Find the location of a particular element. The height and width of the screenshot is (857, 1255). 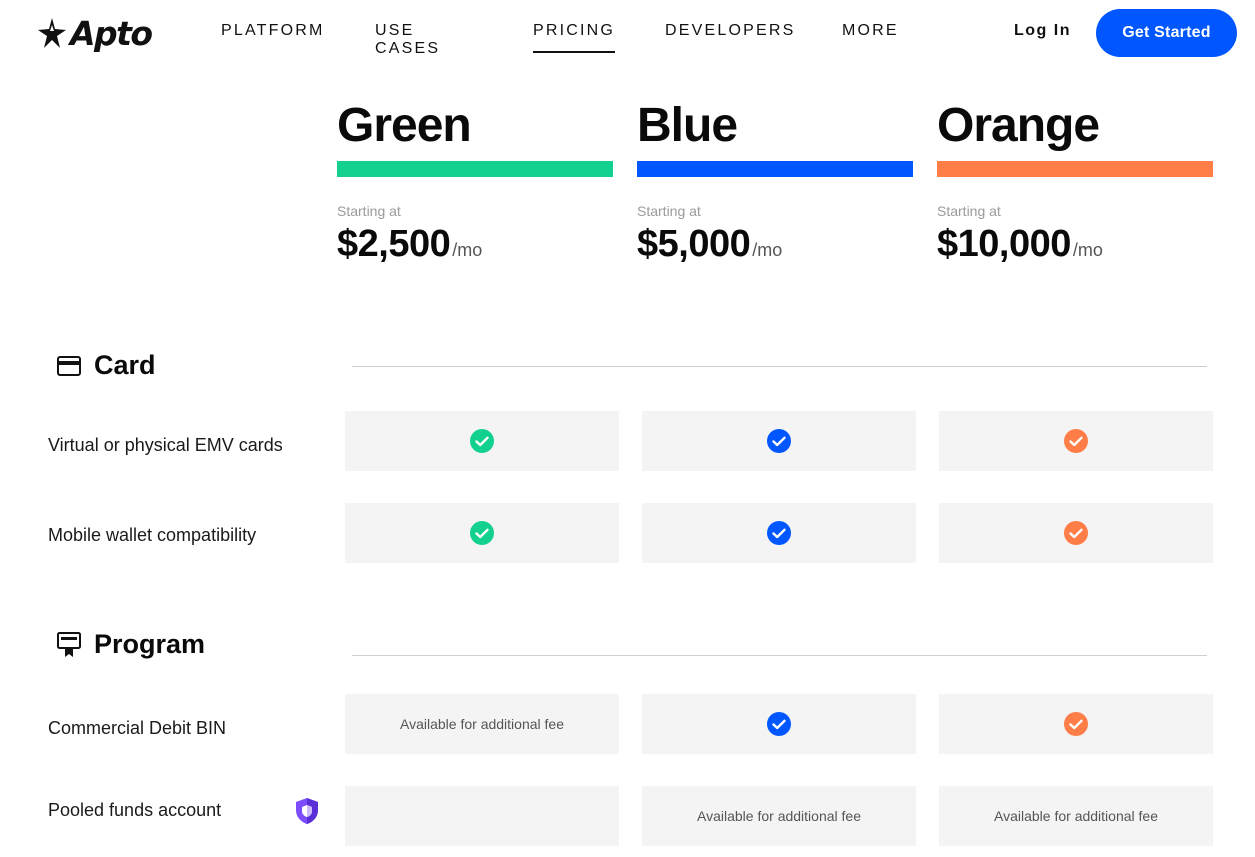

certificate-icon is located at coordinates (69, 644).